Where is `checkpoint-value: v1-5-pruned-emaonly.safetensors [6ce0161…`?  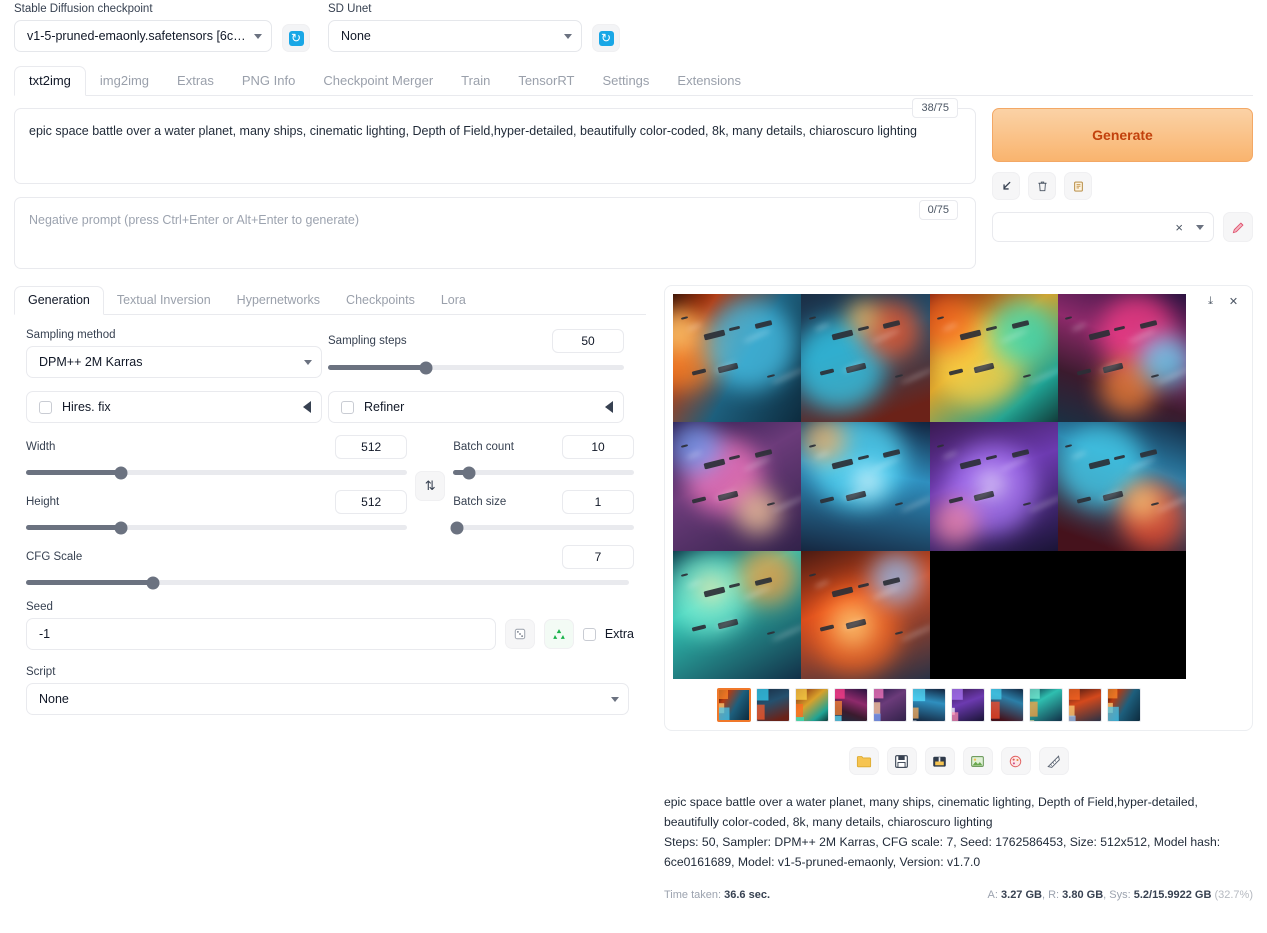
checkpoint-value: v1-5-pruned-emaonly.safetensors [6ce0161… is located at coordinates (137, 36).